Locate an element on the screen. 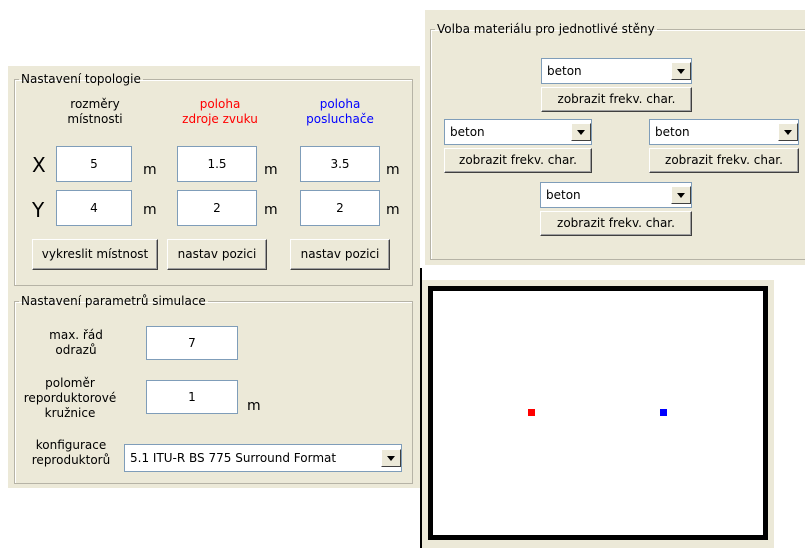  room-x-unit: m is located at coordinates (150, 170).